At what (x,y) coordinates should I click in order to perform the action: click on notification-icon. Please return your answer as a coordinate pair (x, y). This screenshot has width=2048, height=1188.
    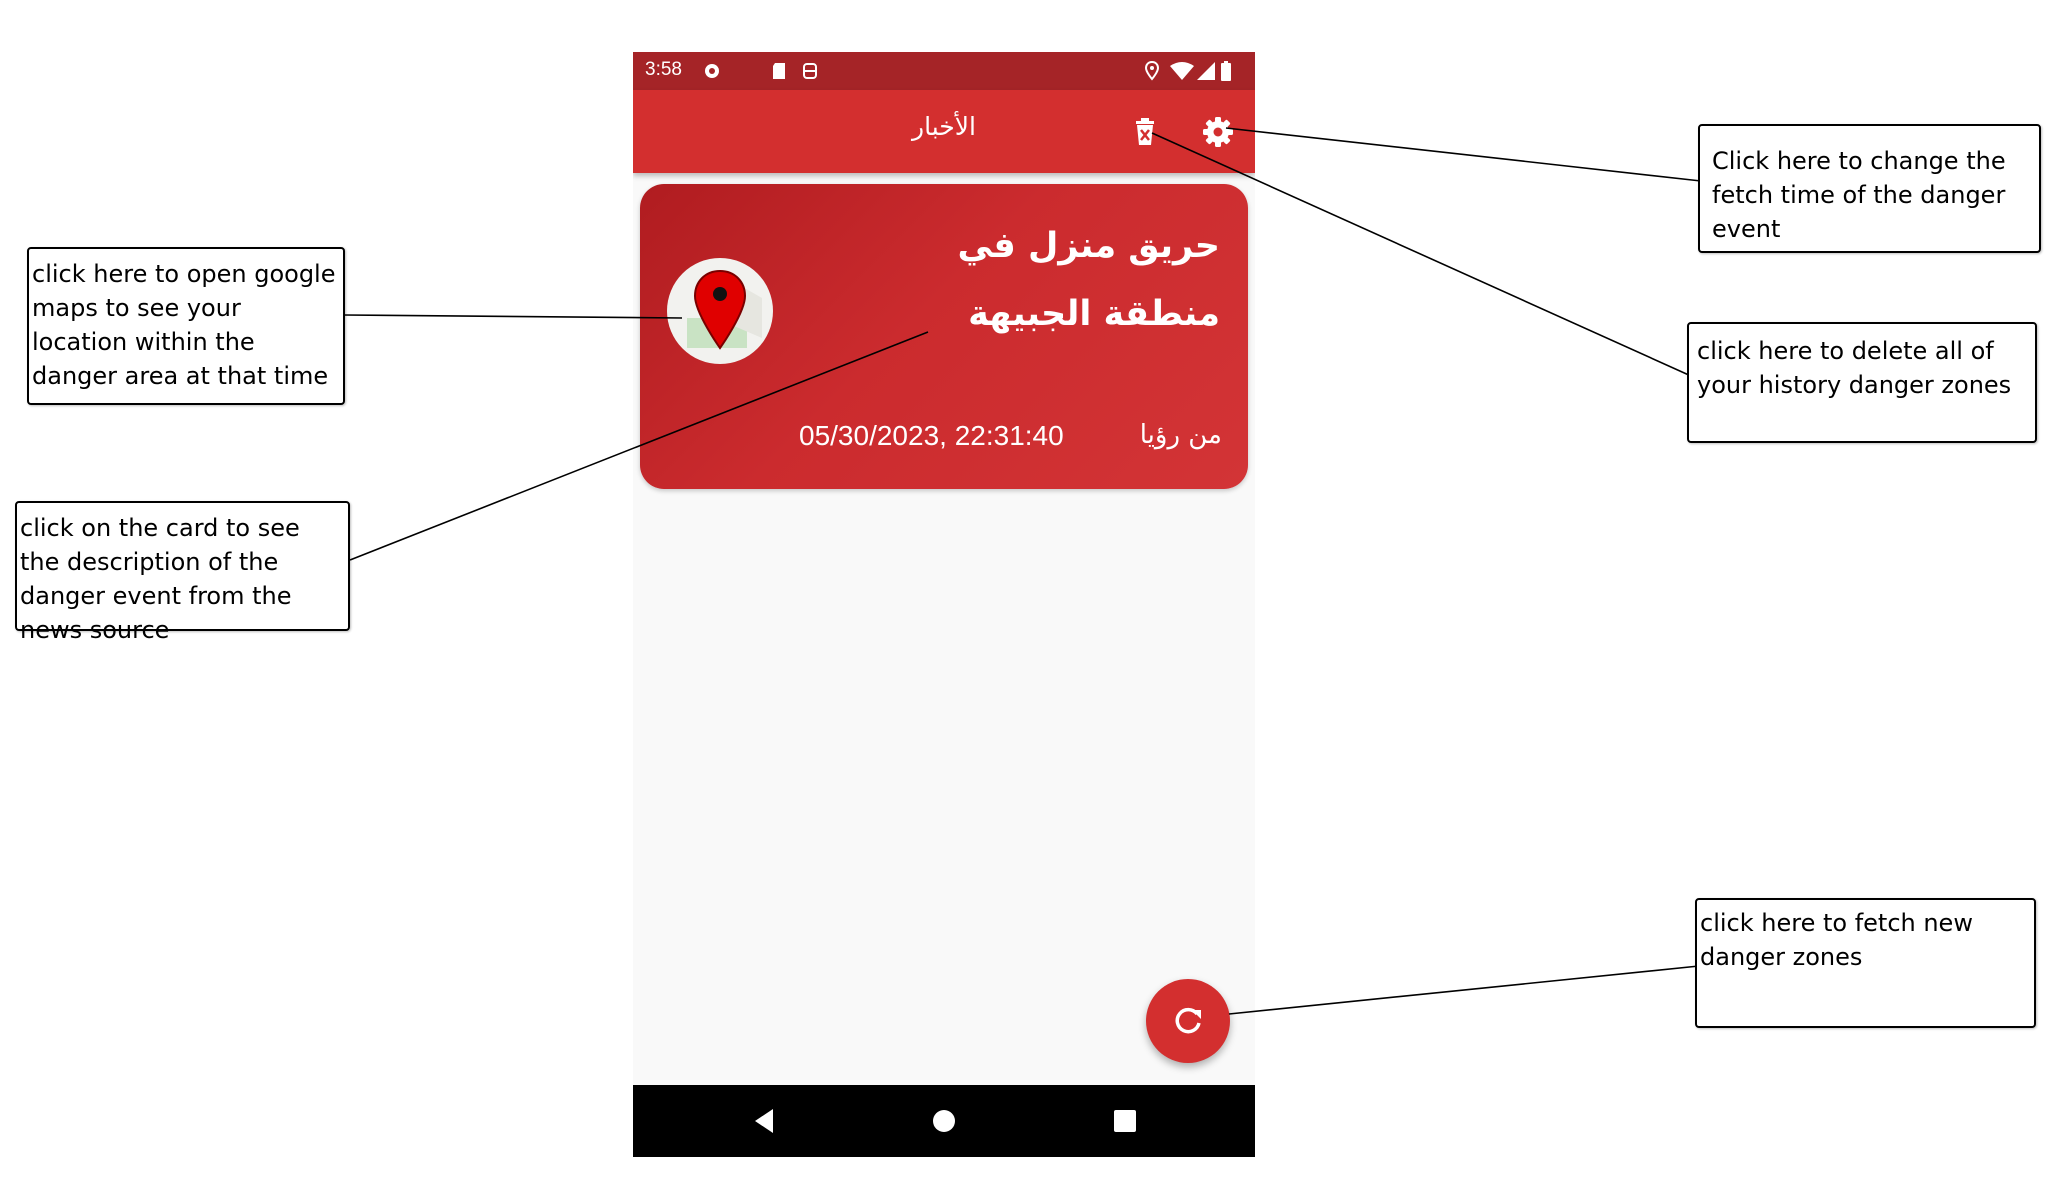
    Looking at the image, I should click on (712, 71).